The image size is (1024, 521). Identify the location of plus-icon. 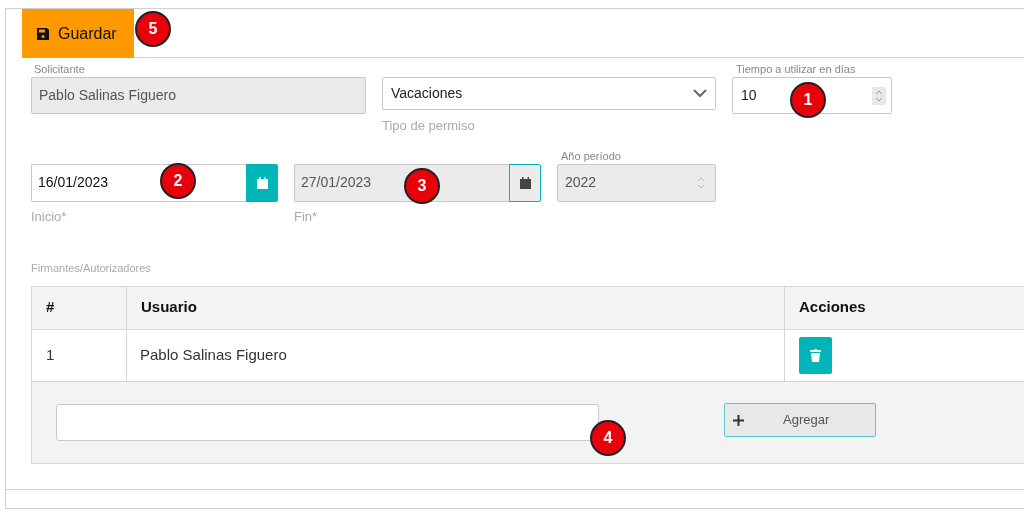
(738, 420).